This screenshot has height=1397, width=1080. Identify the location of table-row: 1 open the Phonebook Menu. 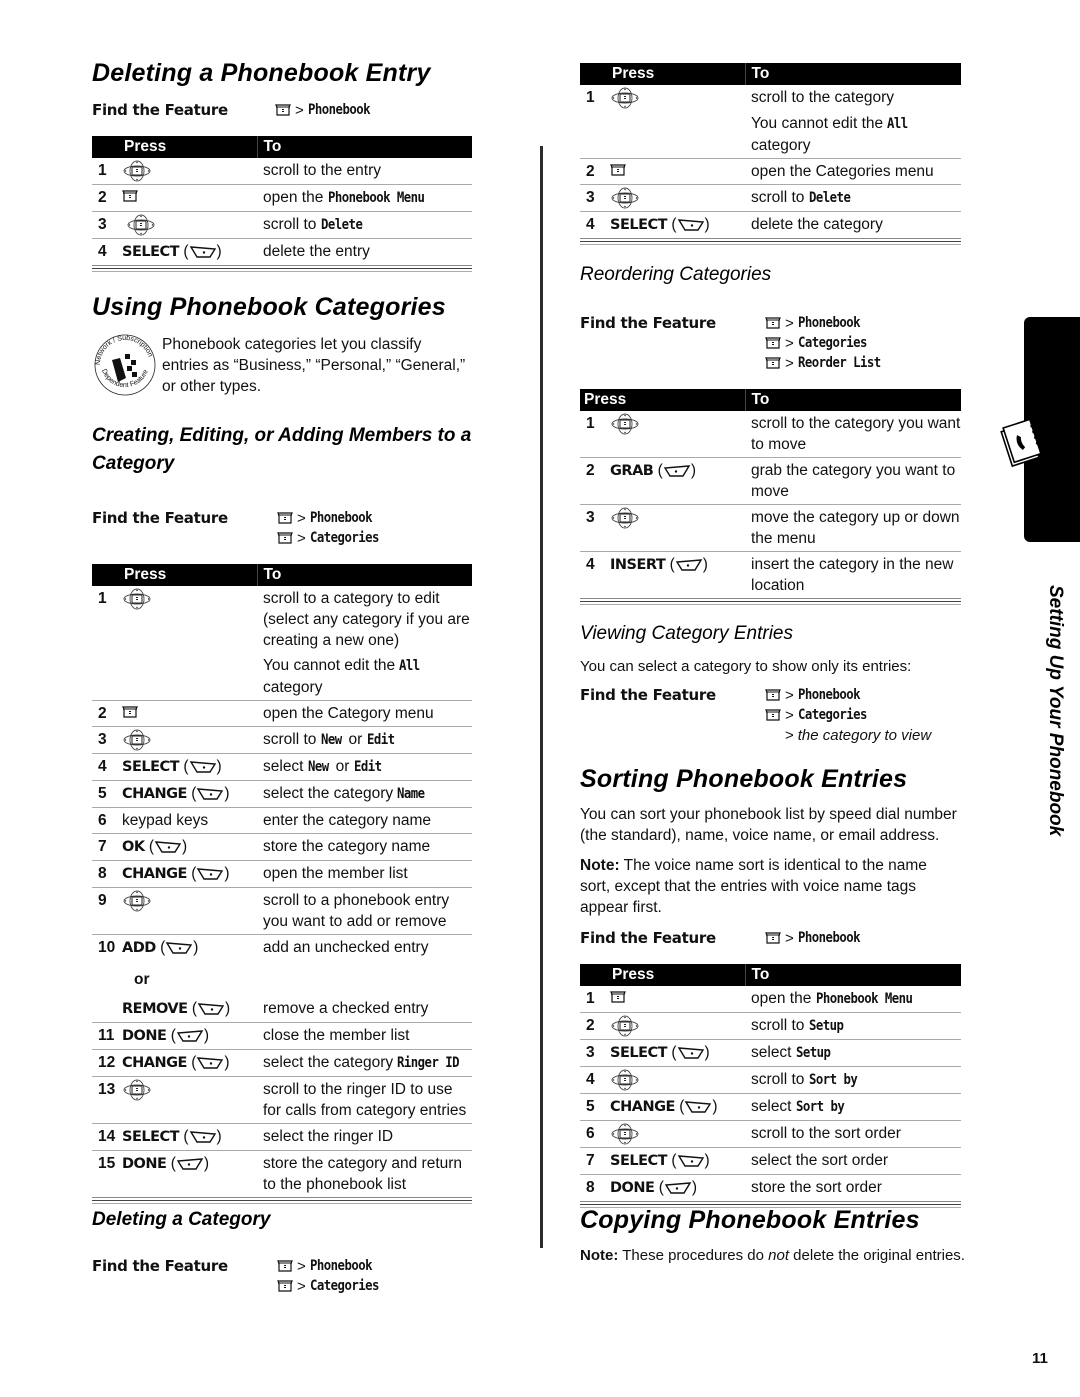
(770, 999).